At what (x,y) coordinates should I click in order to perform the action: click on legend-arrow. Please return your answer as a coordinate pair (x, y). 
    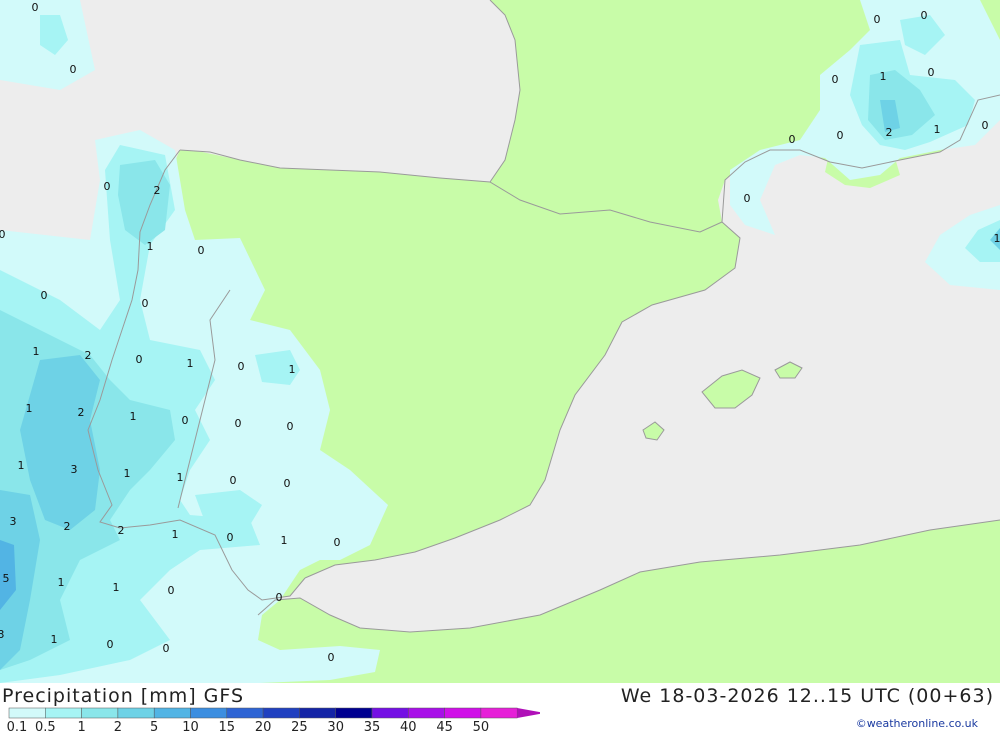
    Looking at the image, I should click on (528, 713).